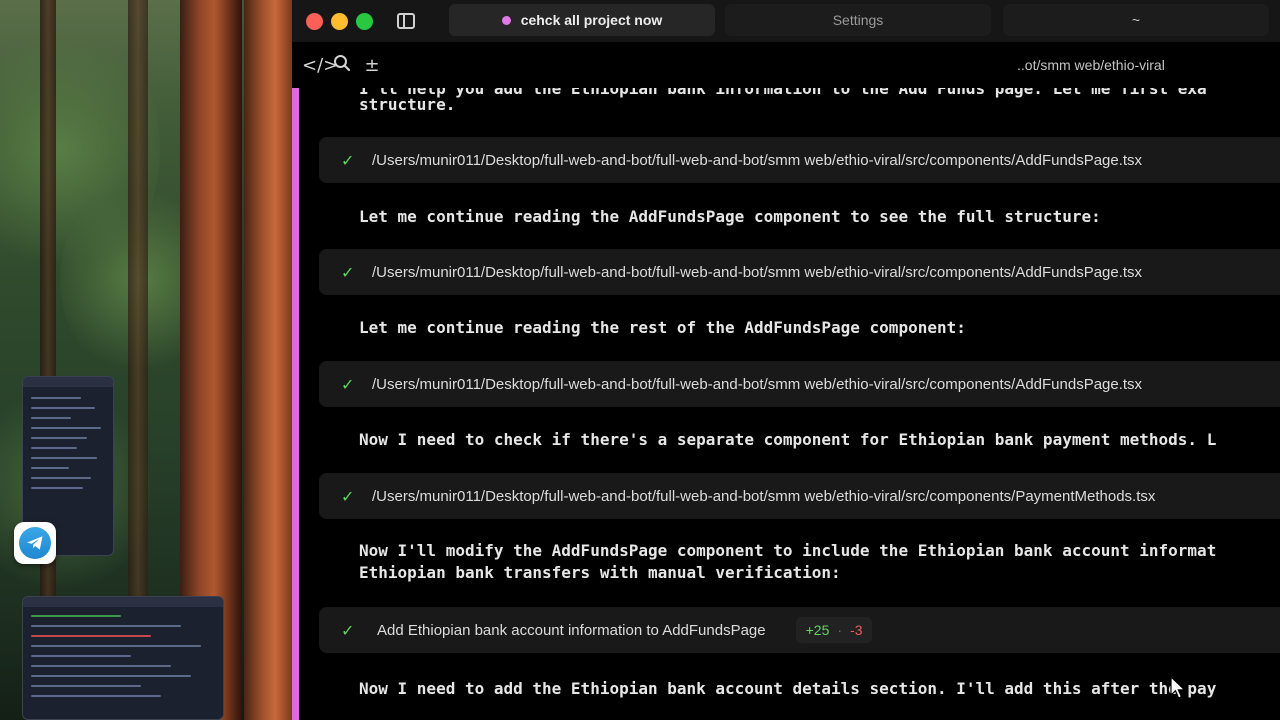 The image size is (1280, 720). I want to click on window-controls, so click(339, 21).